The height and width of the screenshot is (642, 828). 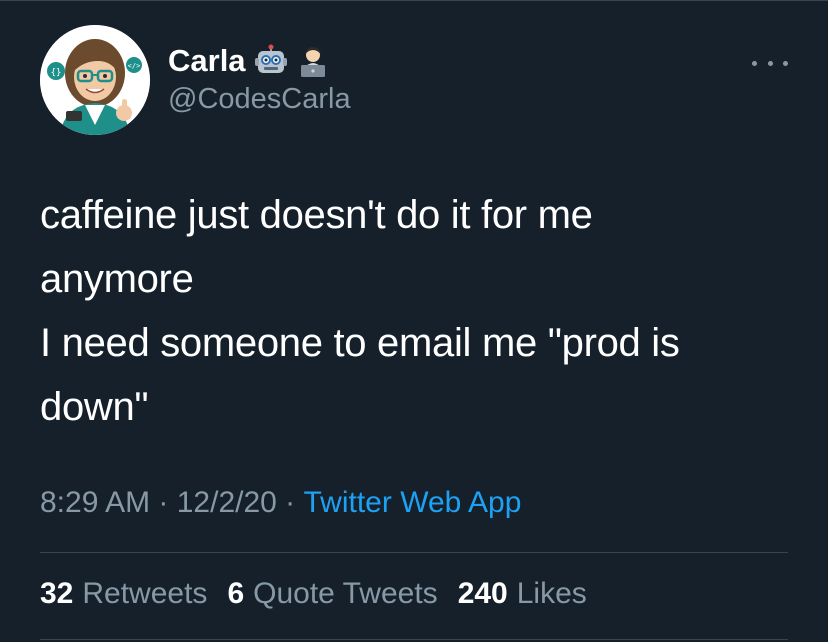 I want to click on tweet-meta: 8:29 AM · 12/2/20 · Twitter Web App, so click(x=280, y=503).